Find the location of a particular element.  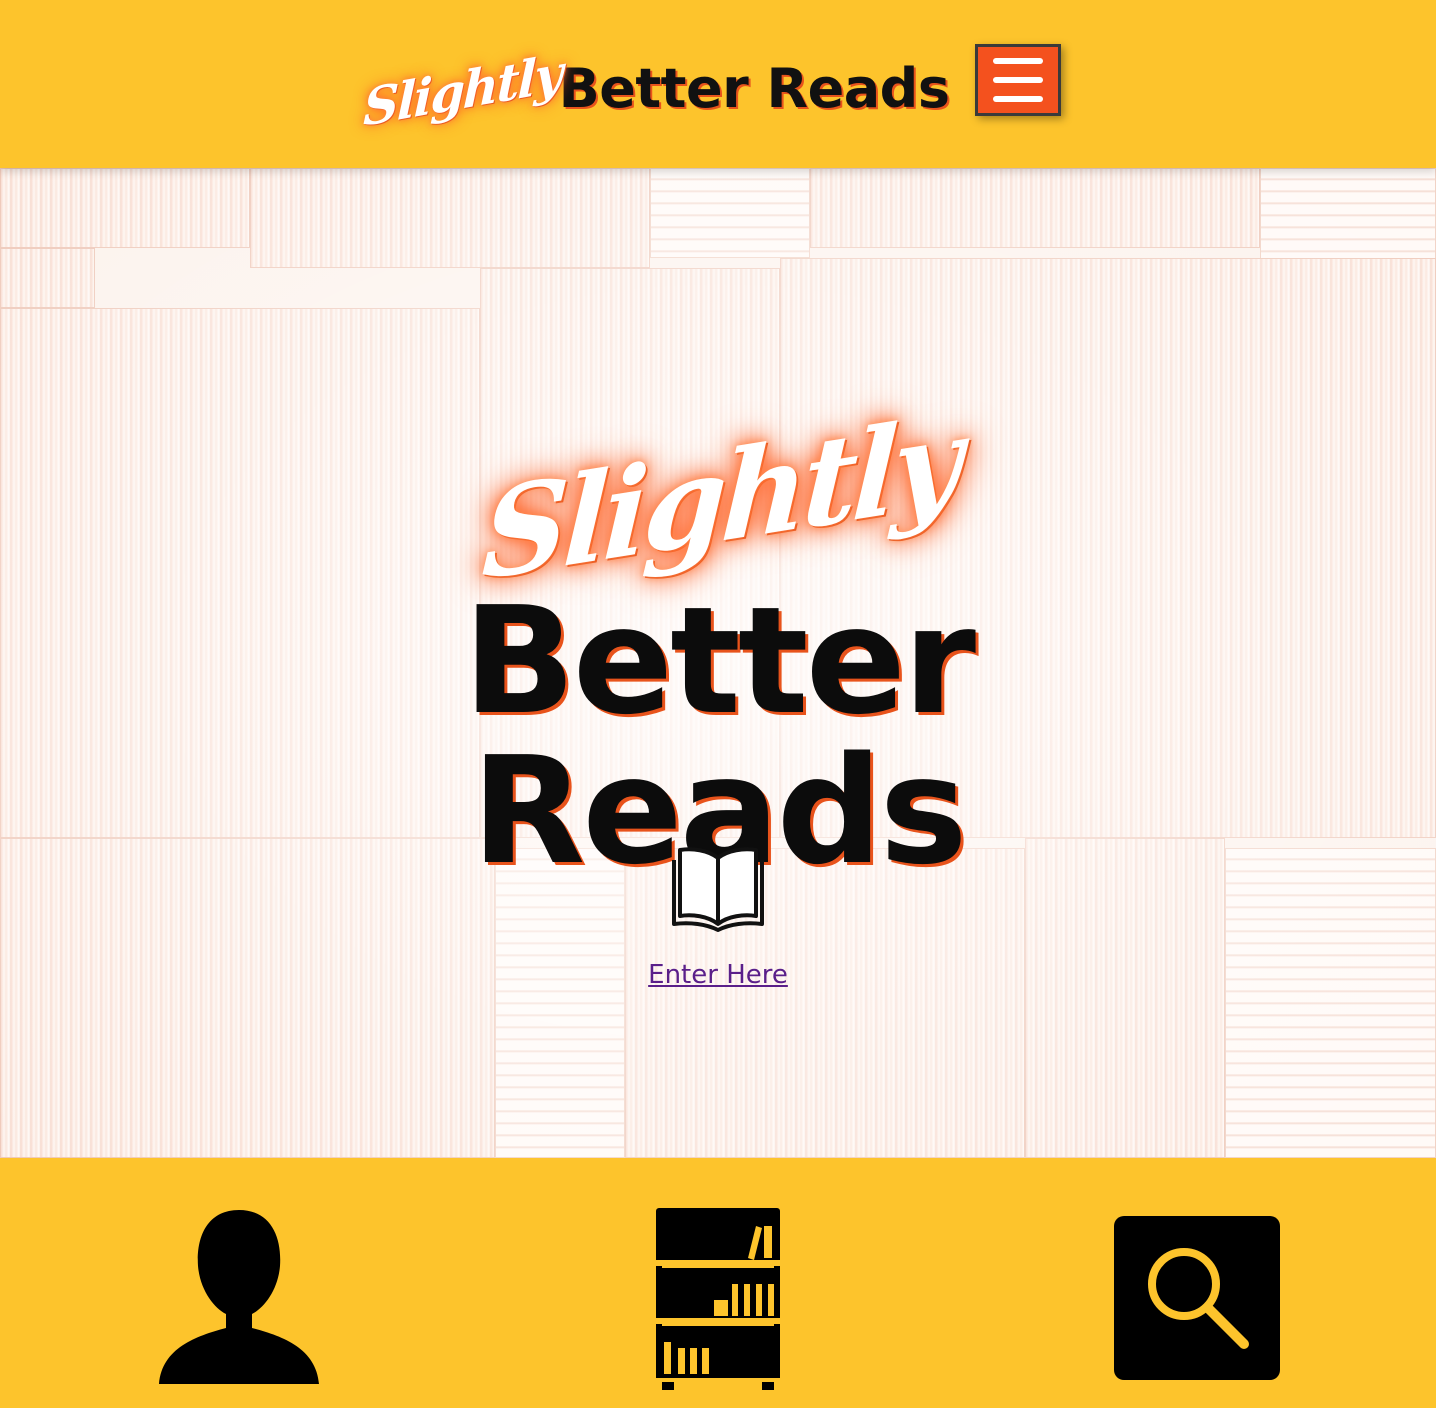

search-icon is located at coordinates (1197, 1298).